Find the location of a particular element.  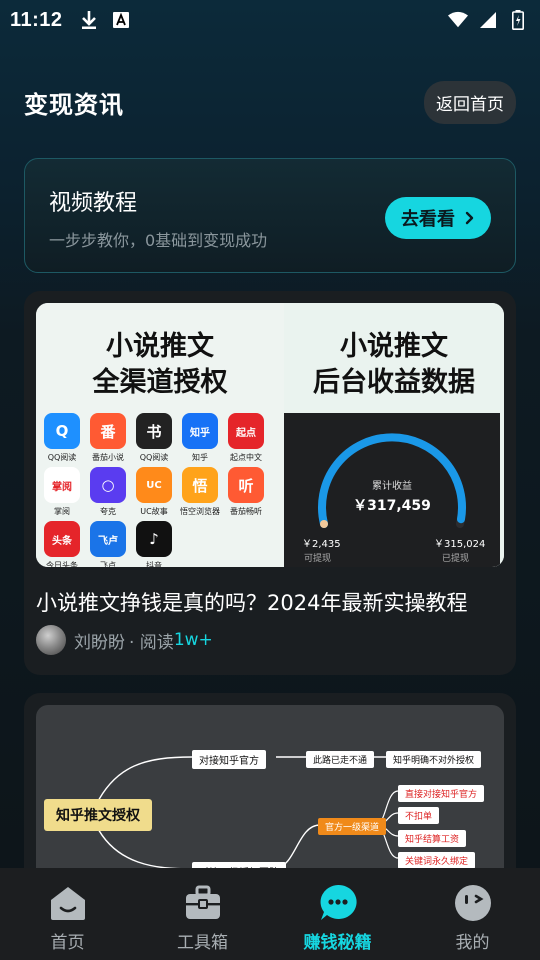

article-meta: 刘盼盼 · 阅读 1w+ is located at coordinates (124, 640).